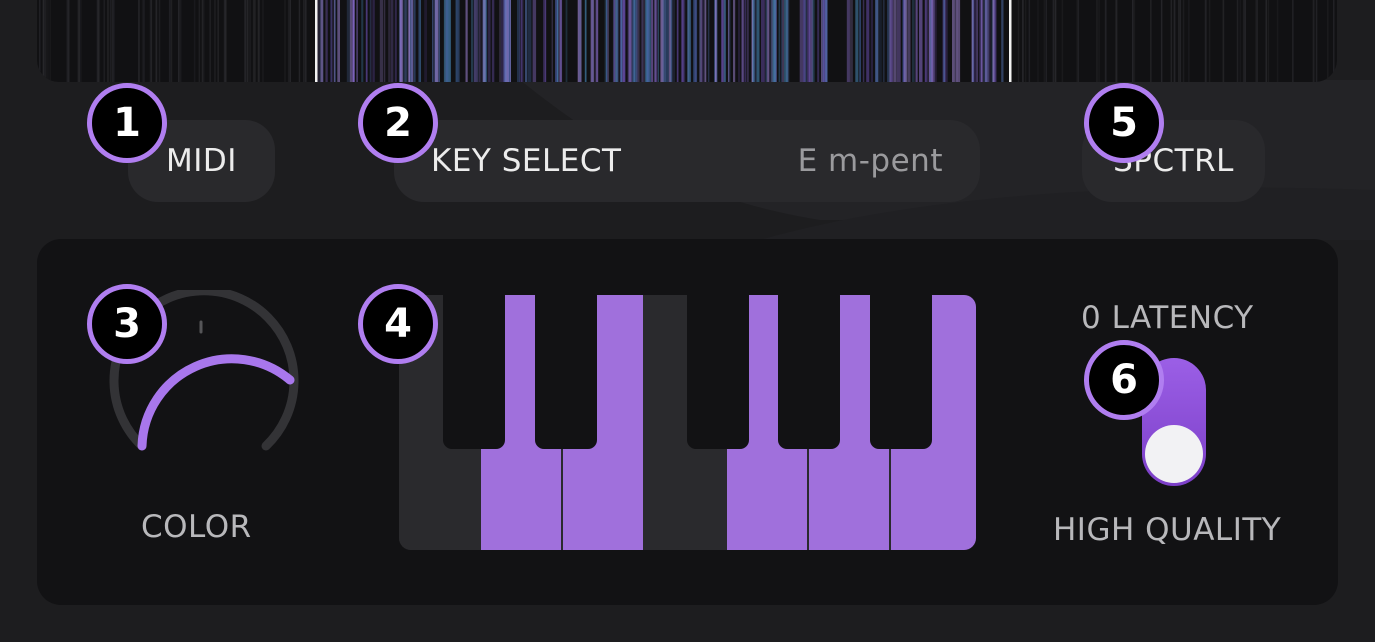  What do you see at coordinates (870, 161) in the screenshot?
I see `key-select-value: E m-pent` at bounding box center [870, 161].